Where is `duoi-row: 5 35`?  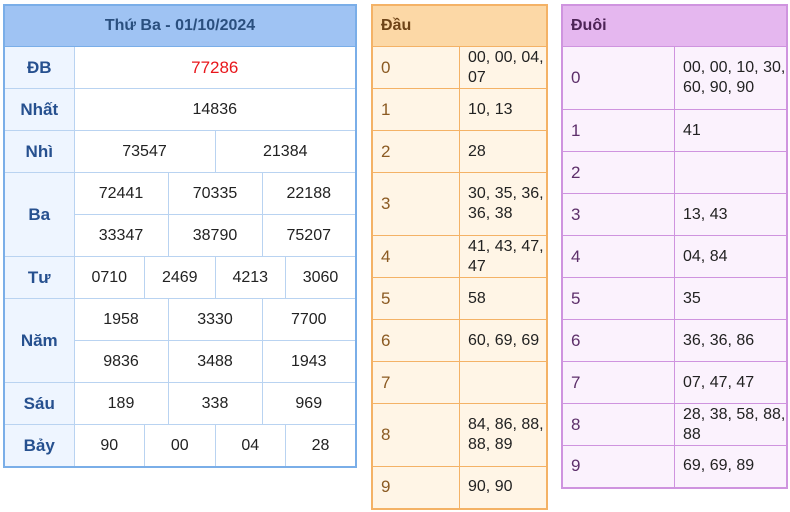
duoi-row: 5 35 is located at coordinates (674, 298).